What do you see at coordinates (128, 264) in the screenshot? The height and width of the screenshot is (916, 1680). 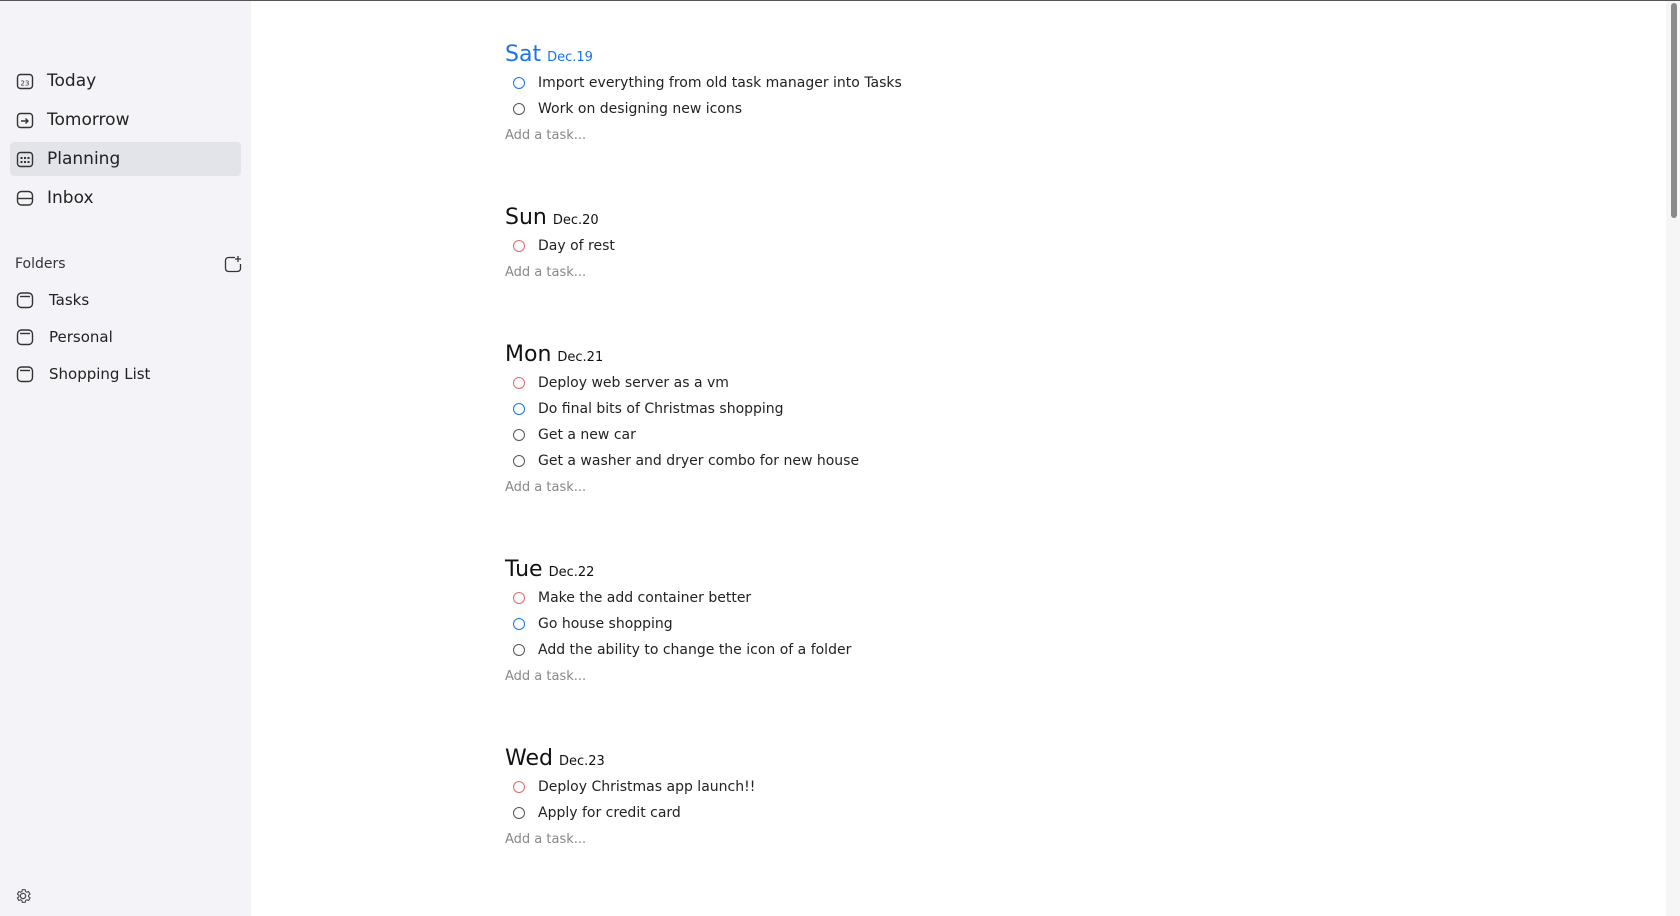 I see `folders-header: Folders` at bounding box center [128, 264].